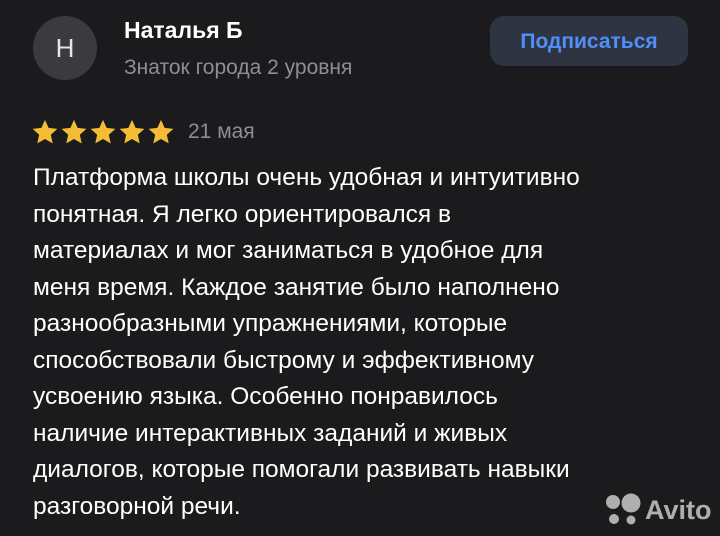  What do you see at coordinates (589, 41) in the screenshot?
I see `subscribe-button: Подписаться` at bounding box center [589, 41].